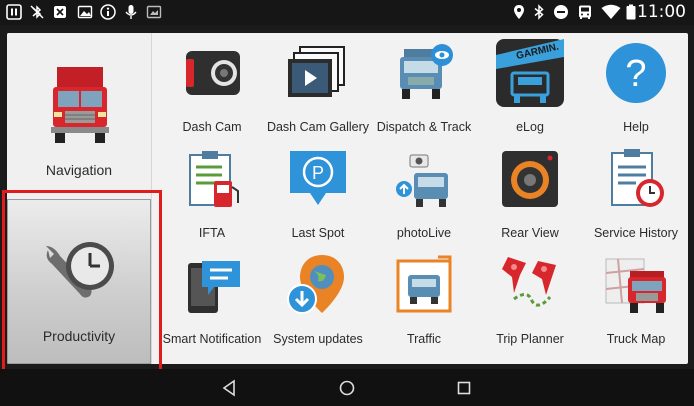  What do you see at coordinates (611, 11) in the screenshot?
I see `wifi-icon` at bounding box center [611, 11].